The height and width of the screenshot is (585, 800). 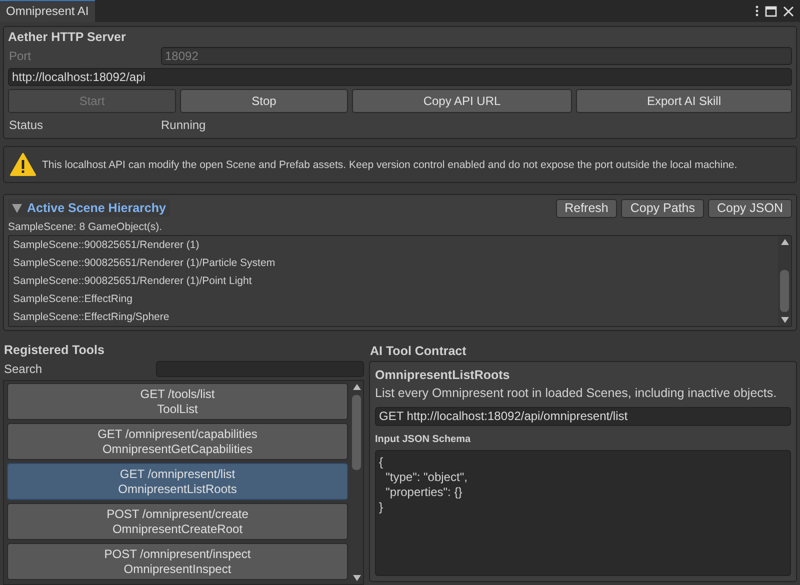 I want to click on server-button: Export AI Skill, so click(x=684, y=101).